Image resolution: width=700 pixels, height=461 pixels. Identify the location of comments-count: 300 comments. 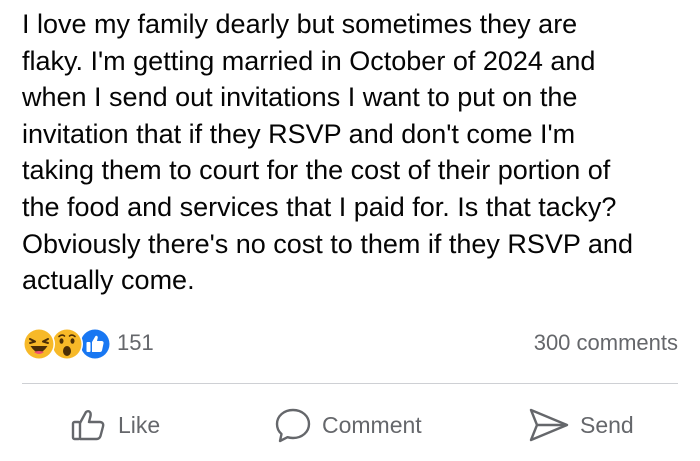
(606, 343).